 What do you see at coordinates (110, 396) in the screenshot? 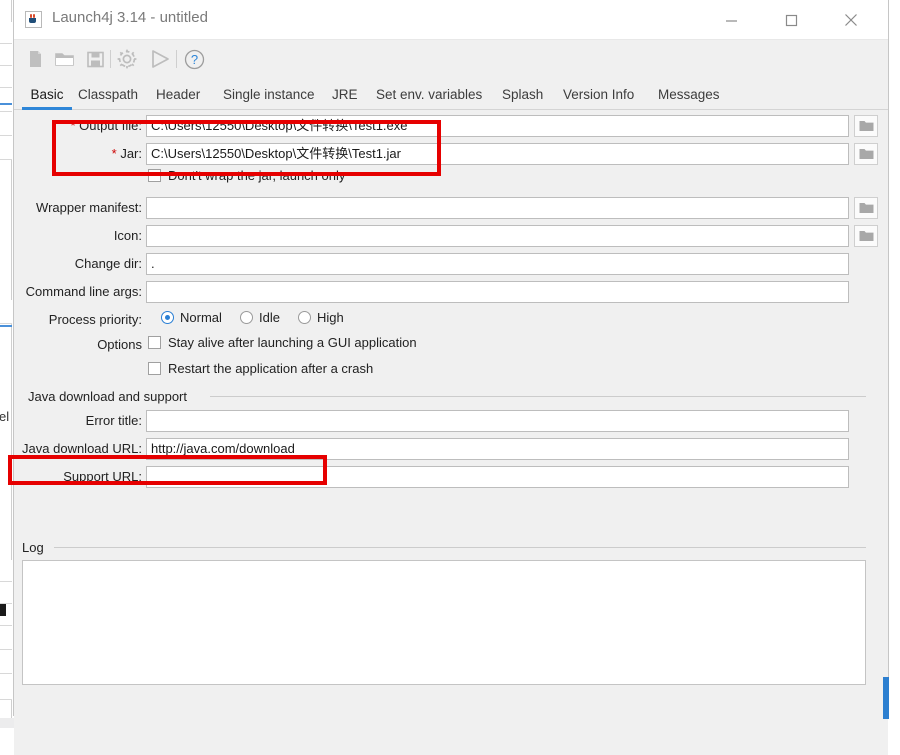
I see `java-download-group-title: Java download and support` at bounding box center [110, 396].